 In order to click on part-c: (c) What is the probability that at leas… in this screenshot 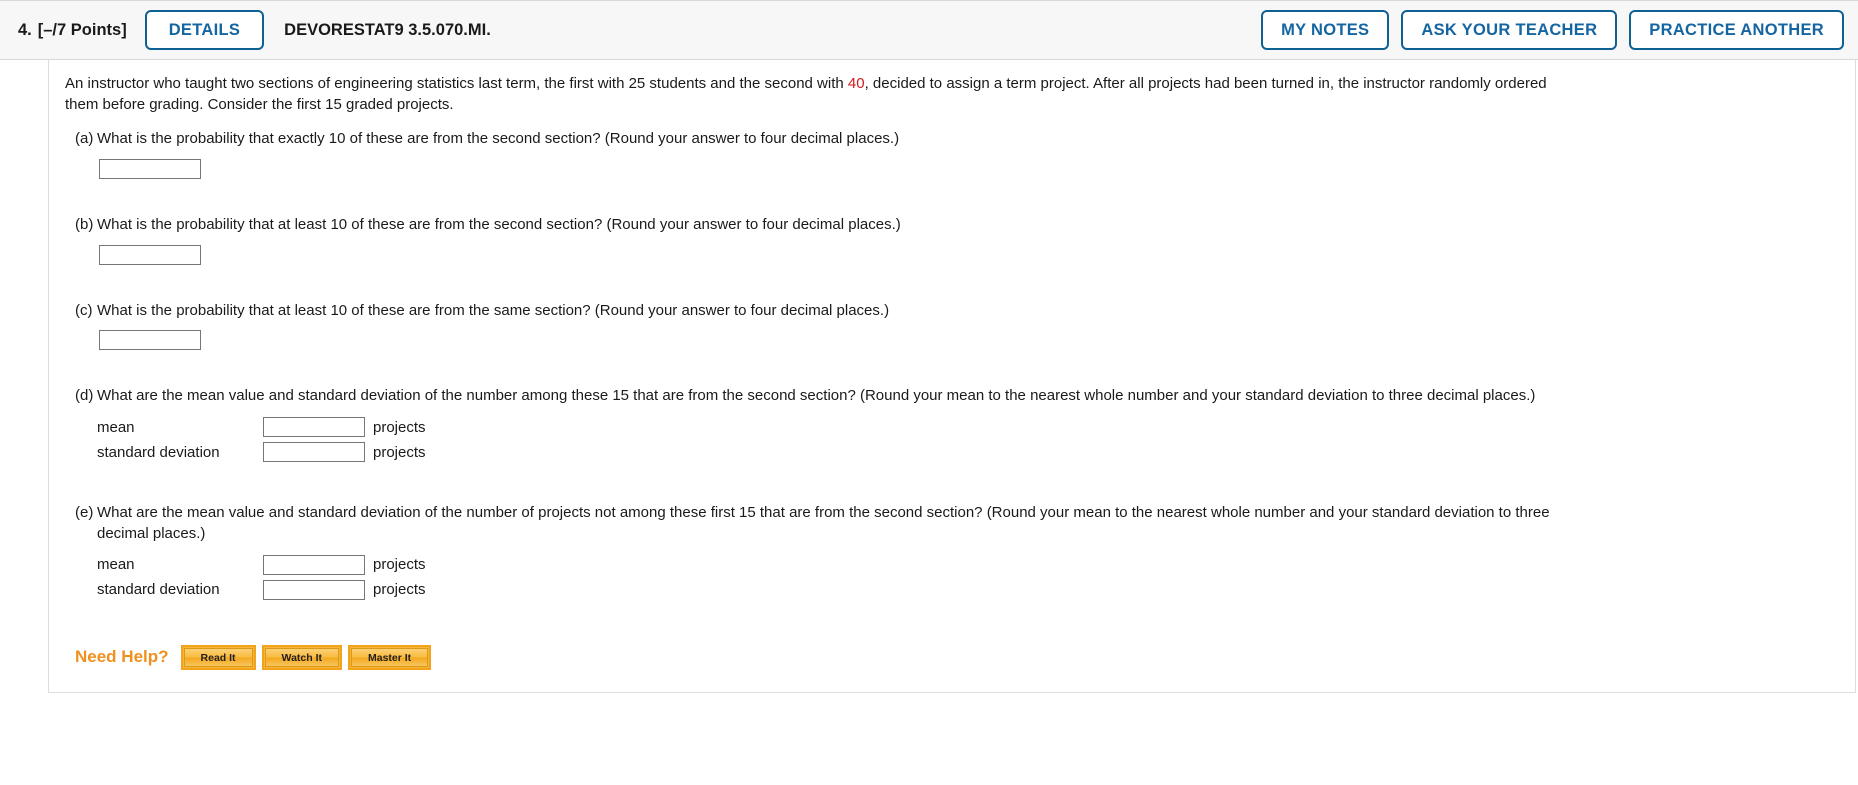, I will do `click(952, 326)`.